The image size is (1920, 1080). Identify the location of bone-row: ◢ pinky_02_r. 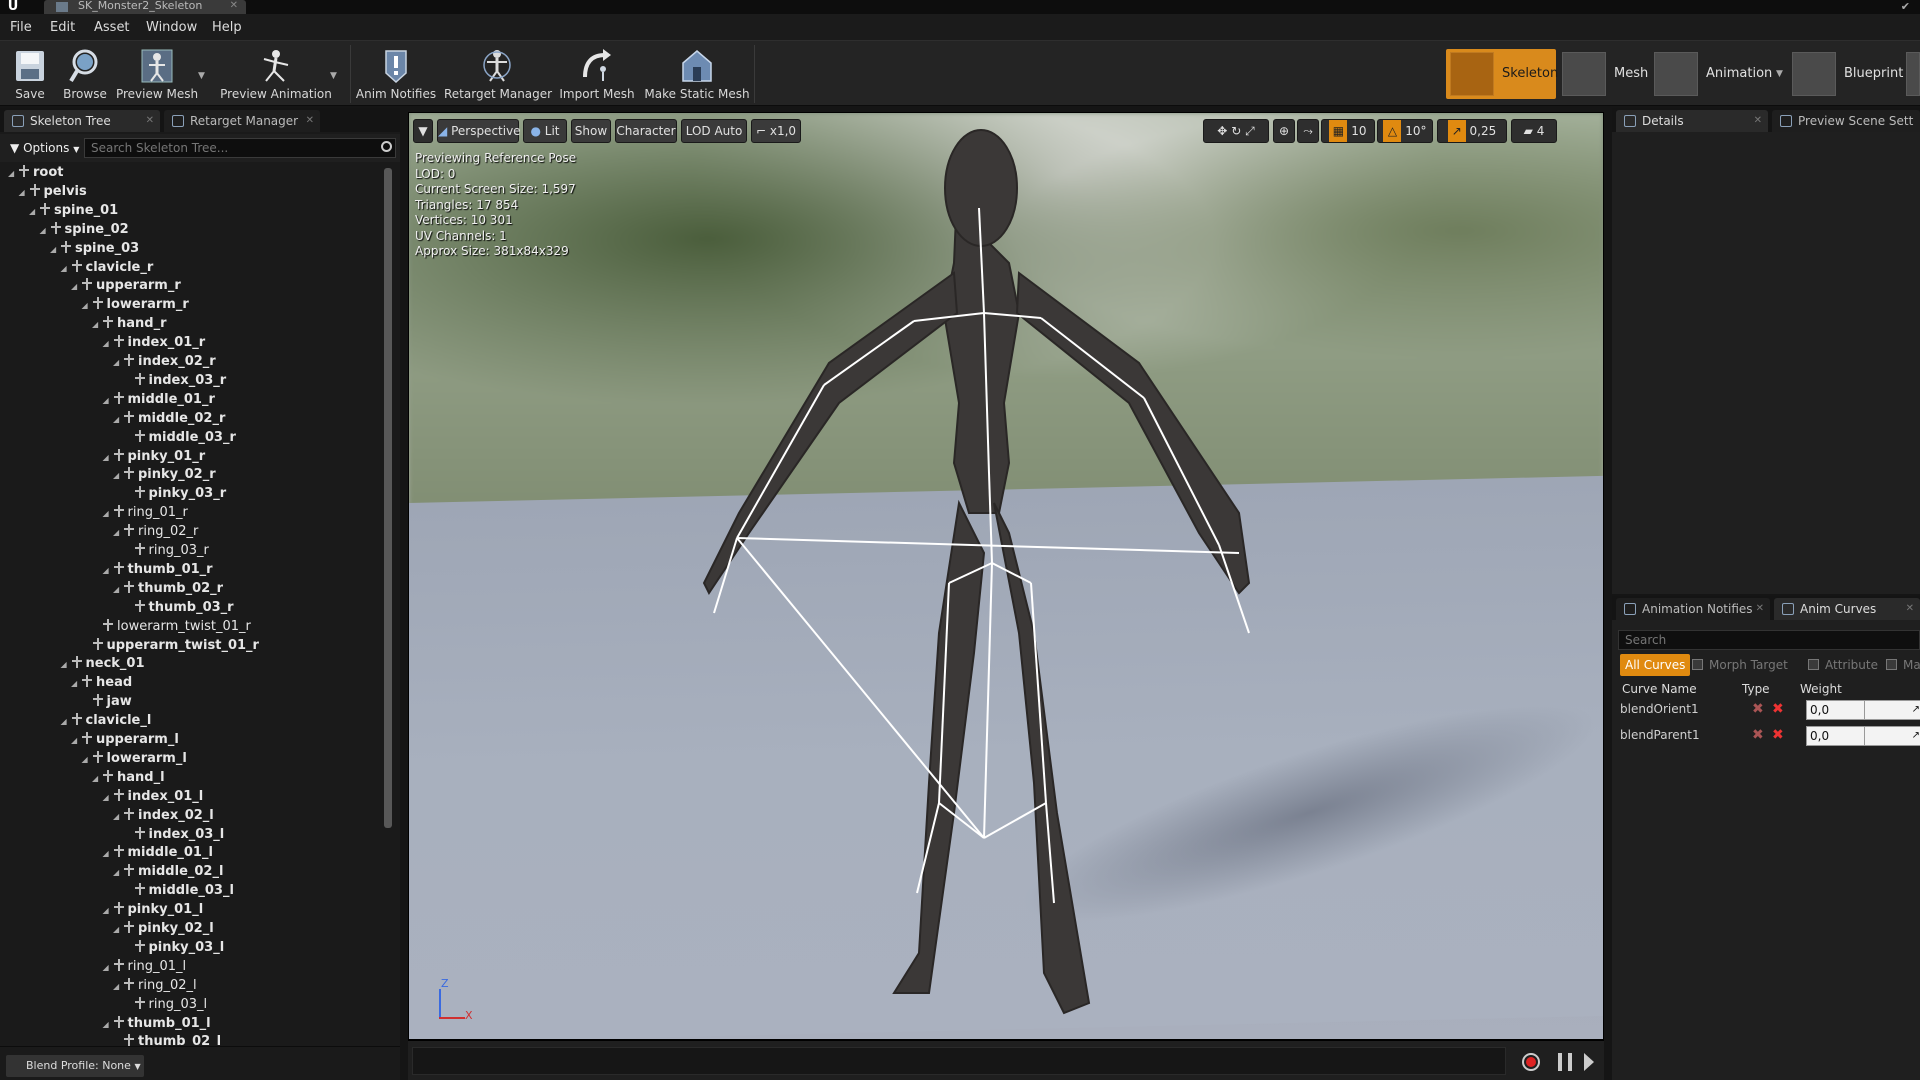
(164, 475).